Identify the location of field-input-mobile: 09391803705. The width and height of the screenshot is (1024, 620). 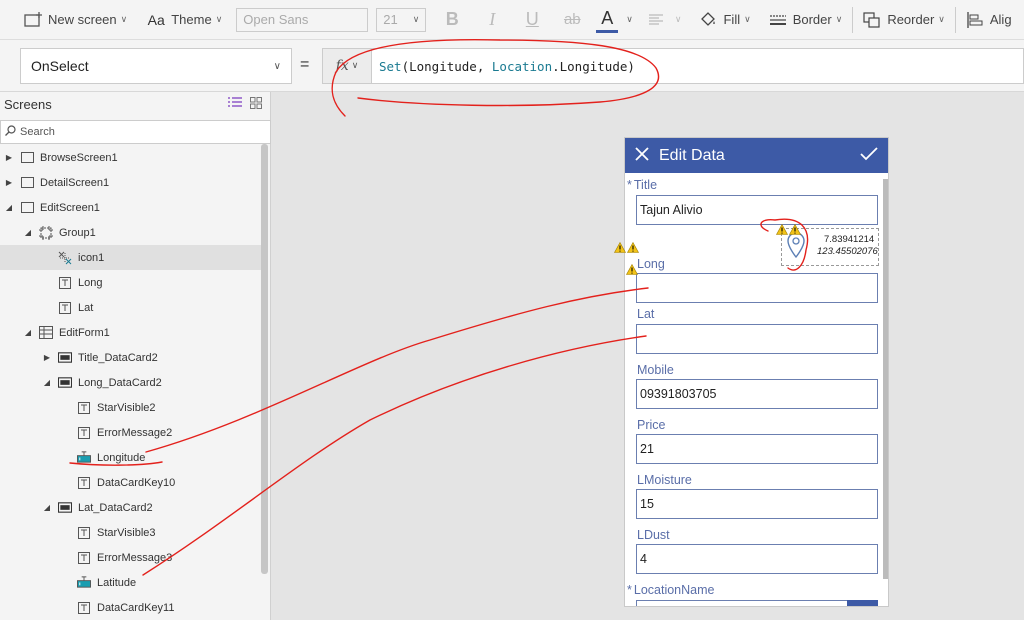
(757, 394).